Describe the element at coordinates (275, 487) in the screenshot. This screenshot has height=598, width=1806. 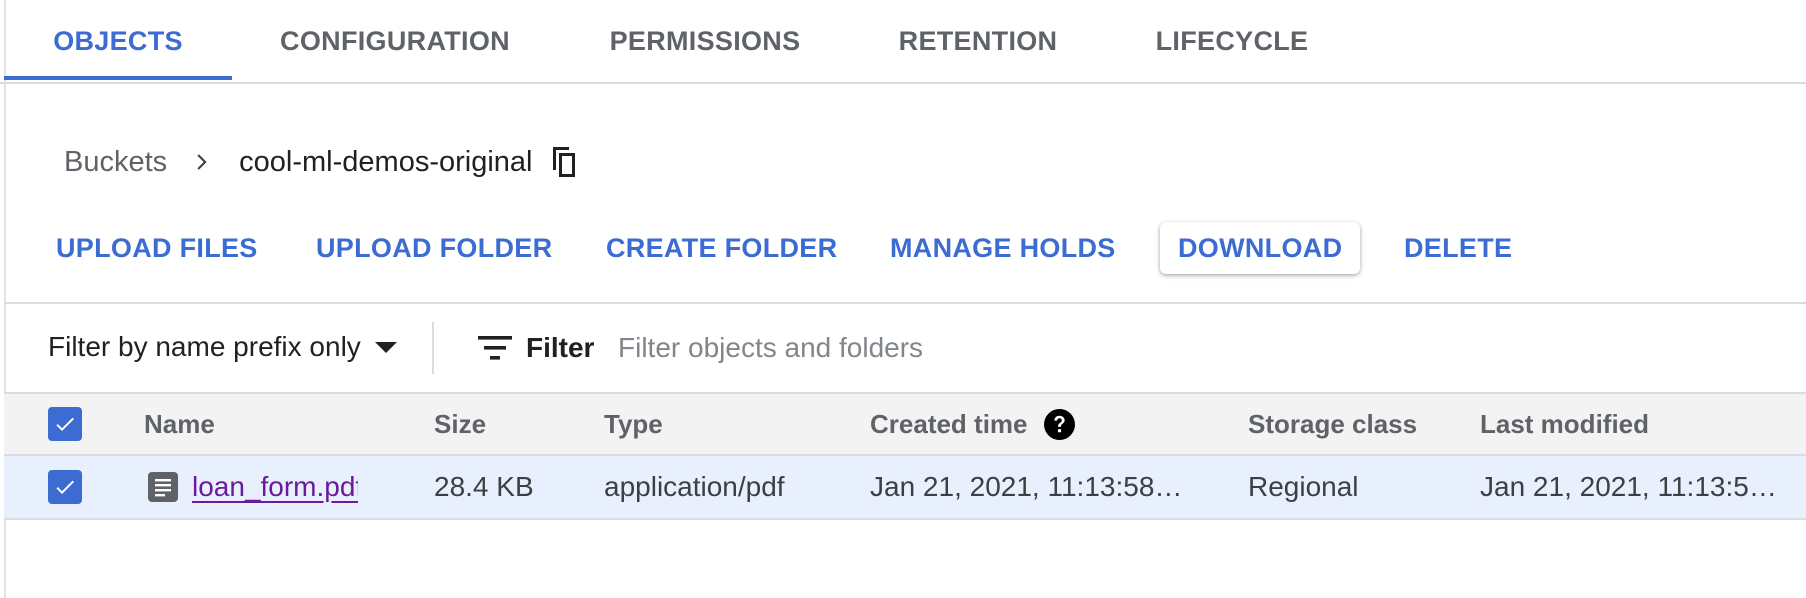
I see `file-name-link: loan_form.pdf` at that location.